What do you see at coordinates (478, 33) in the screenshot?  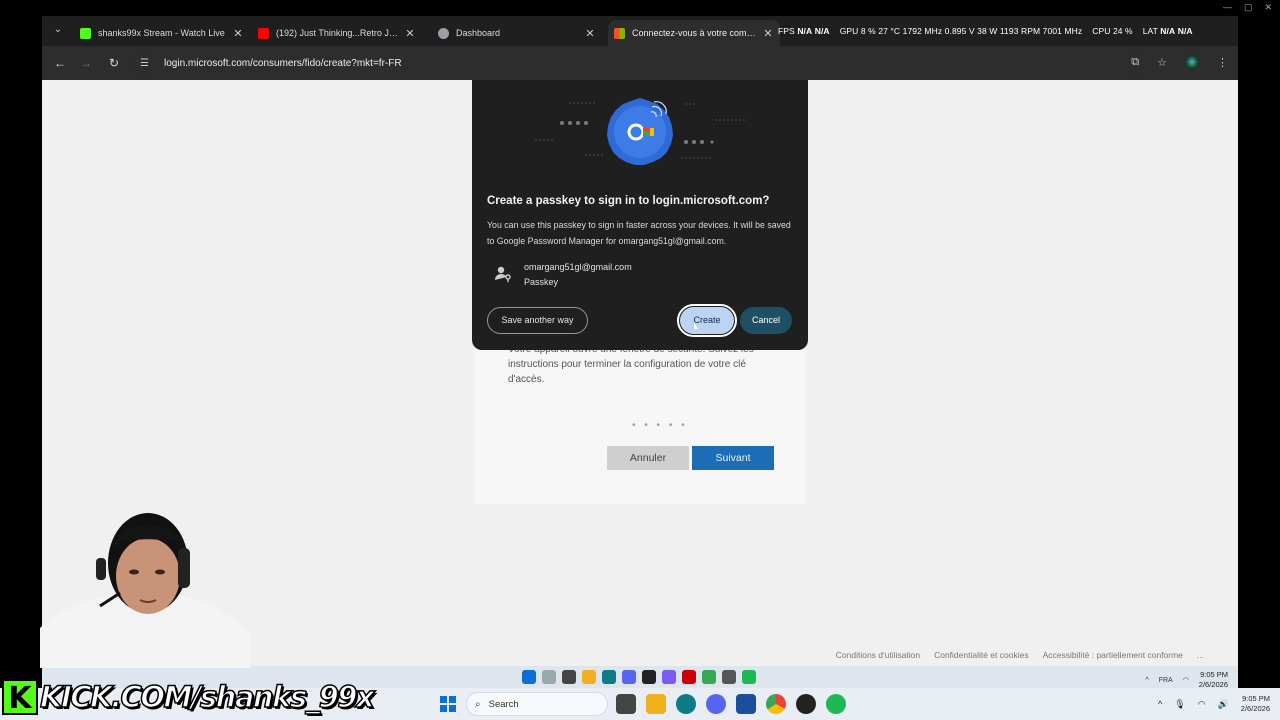 I see `tab-title: Dashboard` at bounding box center [478, 33].